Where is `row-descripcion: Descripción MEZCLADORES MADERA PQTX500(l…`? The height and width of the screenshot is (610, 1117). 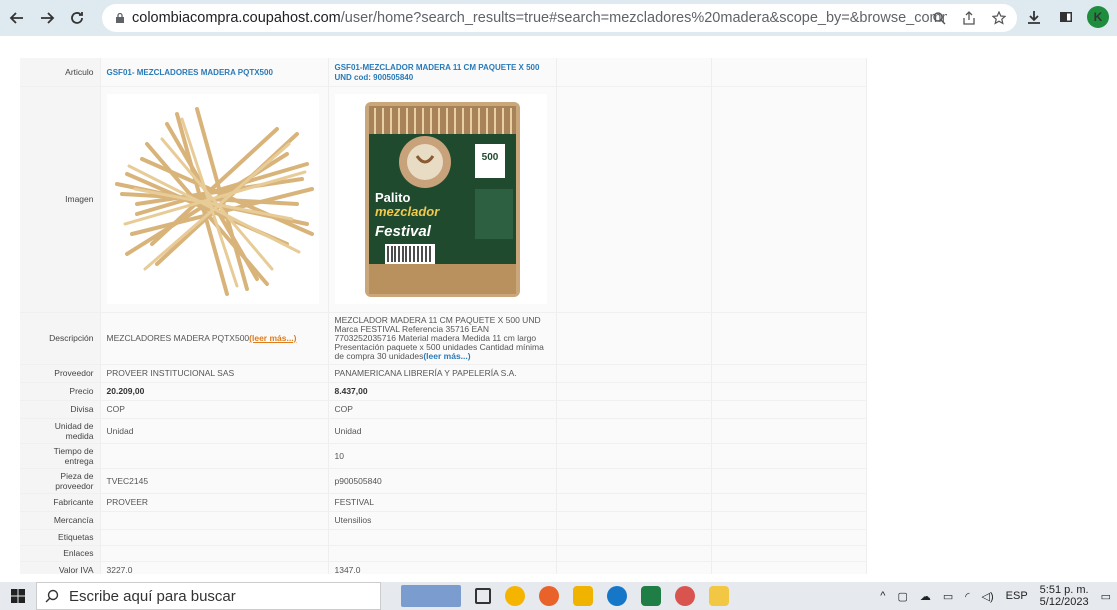
row-descripcion: Descripción MEZCLADORES MADERA PQTX500(l… is located at coordinates (443, 338).